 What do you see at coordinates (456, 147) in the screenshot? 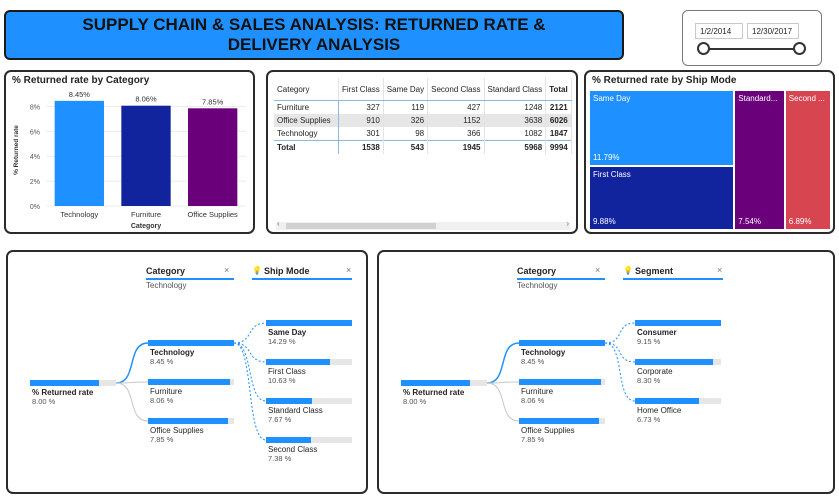
I see `table-cell: 1945` at bounding box center [456, 147].